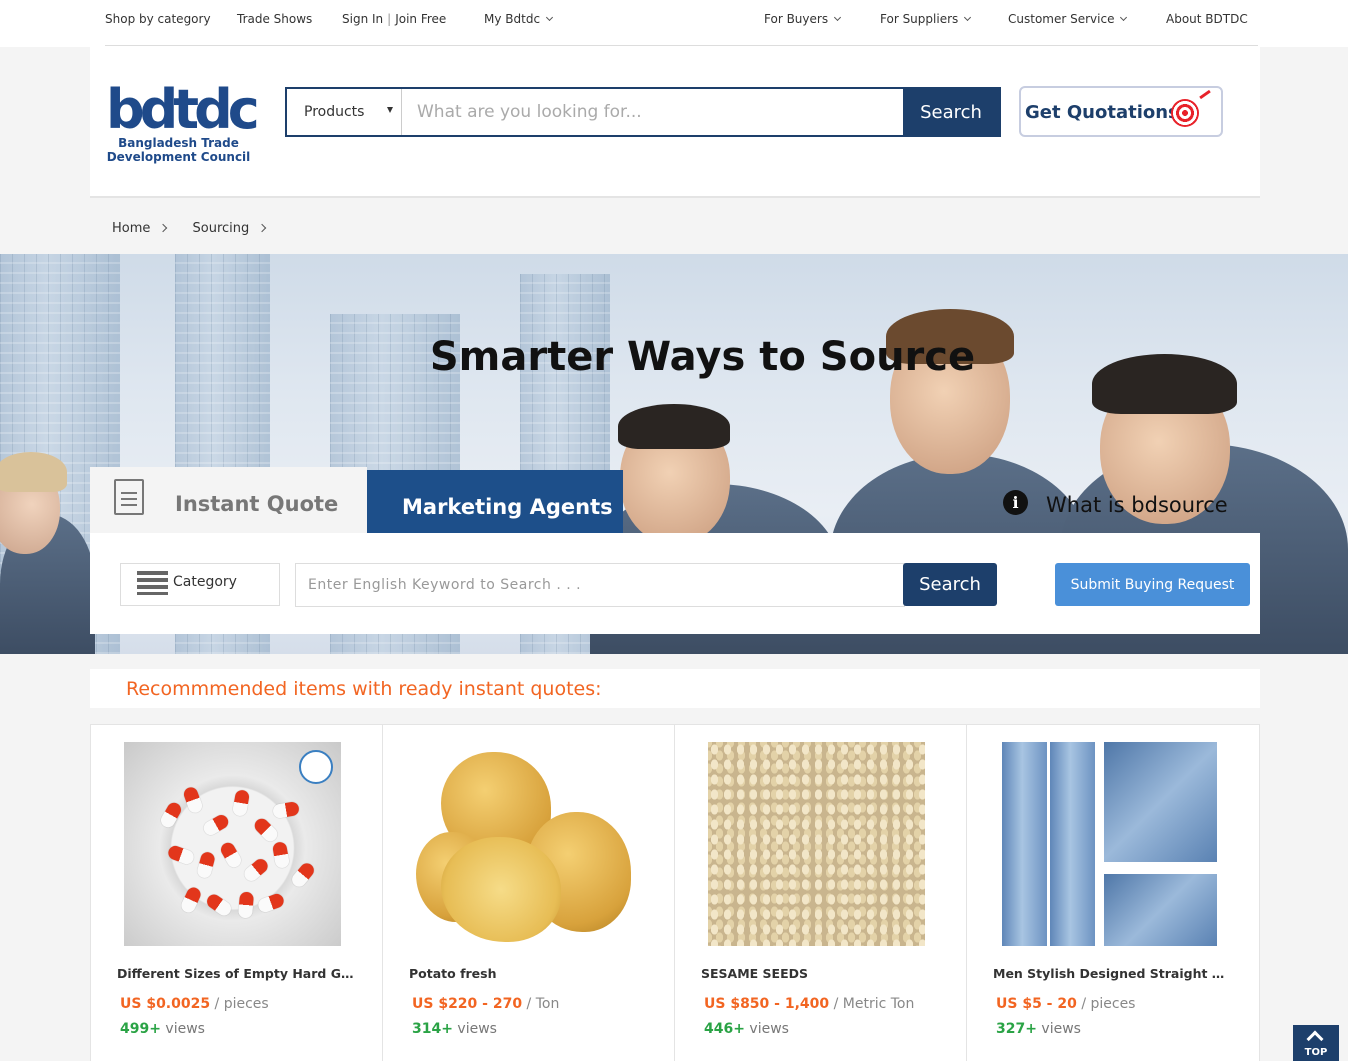  Describe the element at coordinates (158, 19) in the screenshot. I see `shop-by-category-link: Shop by category` at that location.